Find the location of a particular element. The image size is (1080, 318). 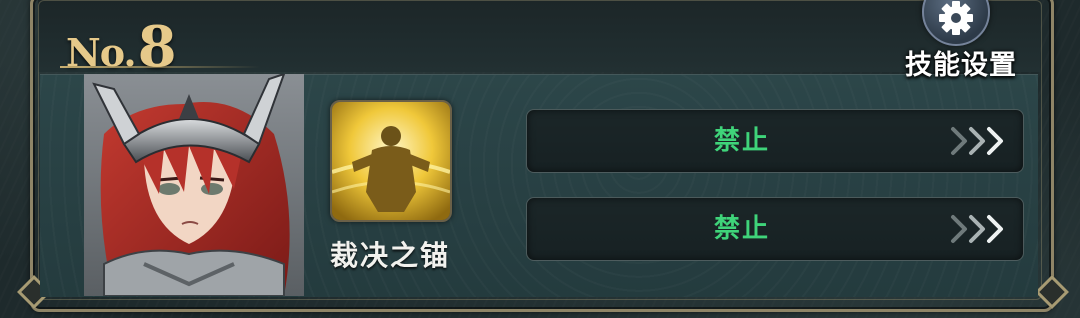

title-underline is located at coordinates (160, 67).